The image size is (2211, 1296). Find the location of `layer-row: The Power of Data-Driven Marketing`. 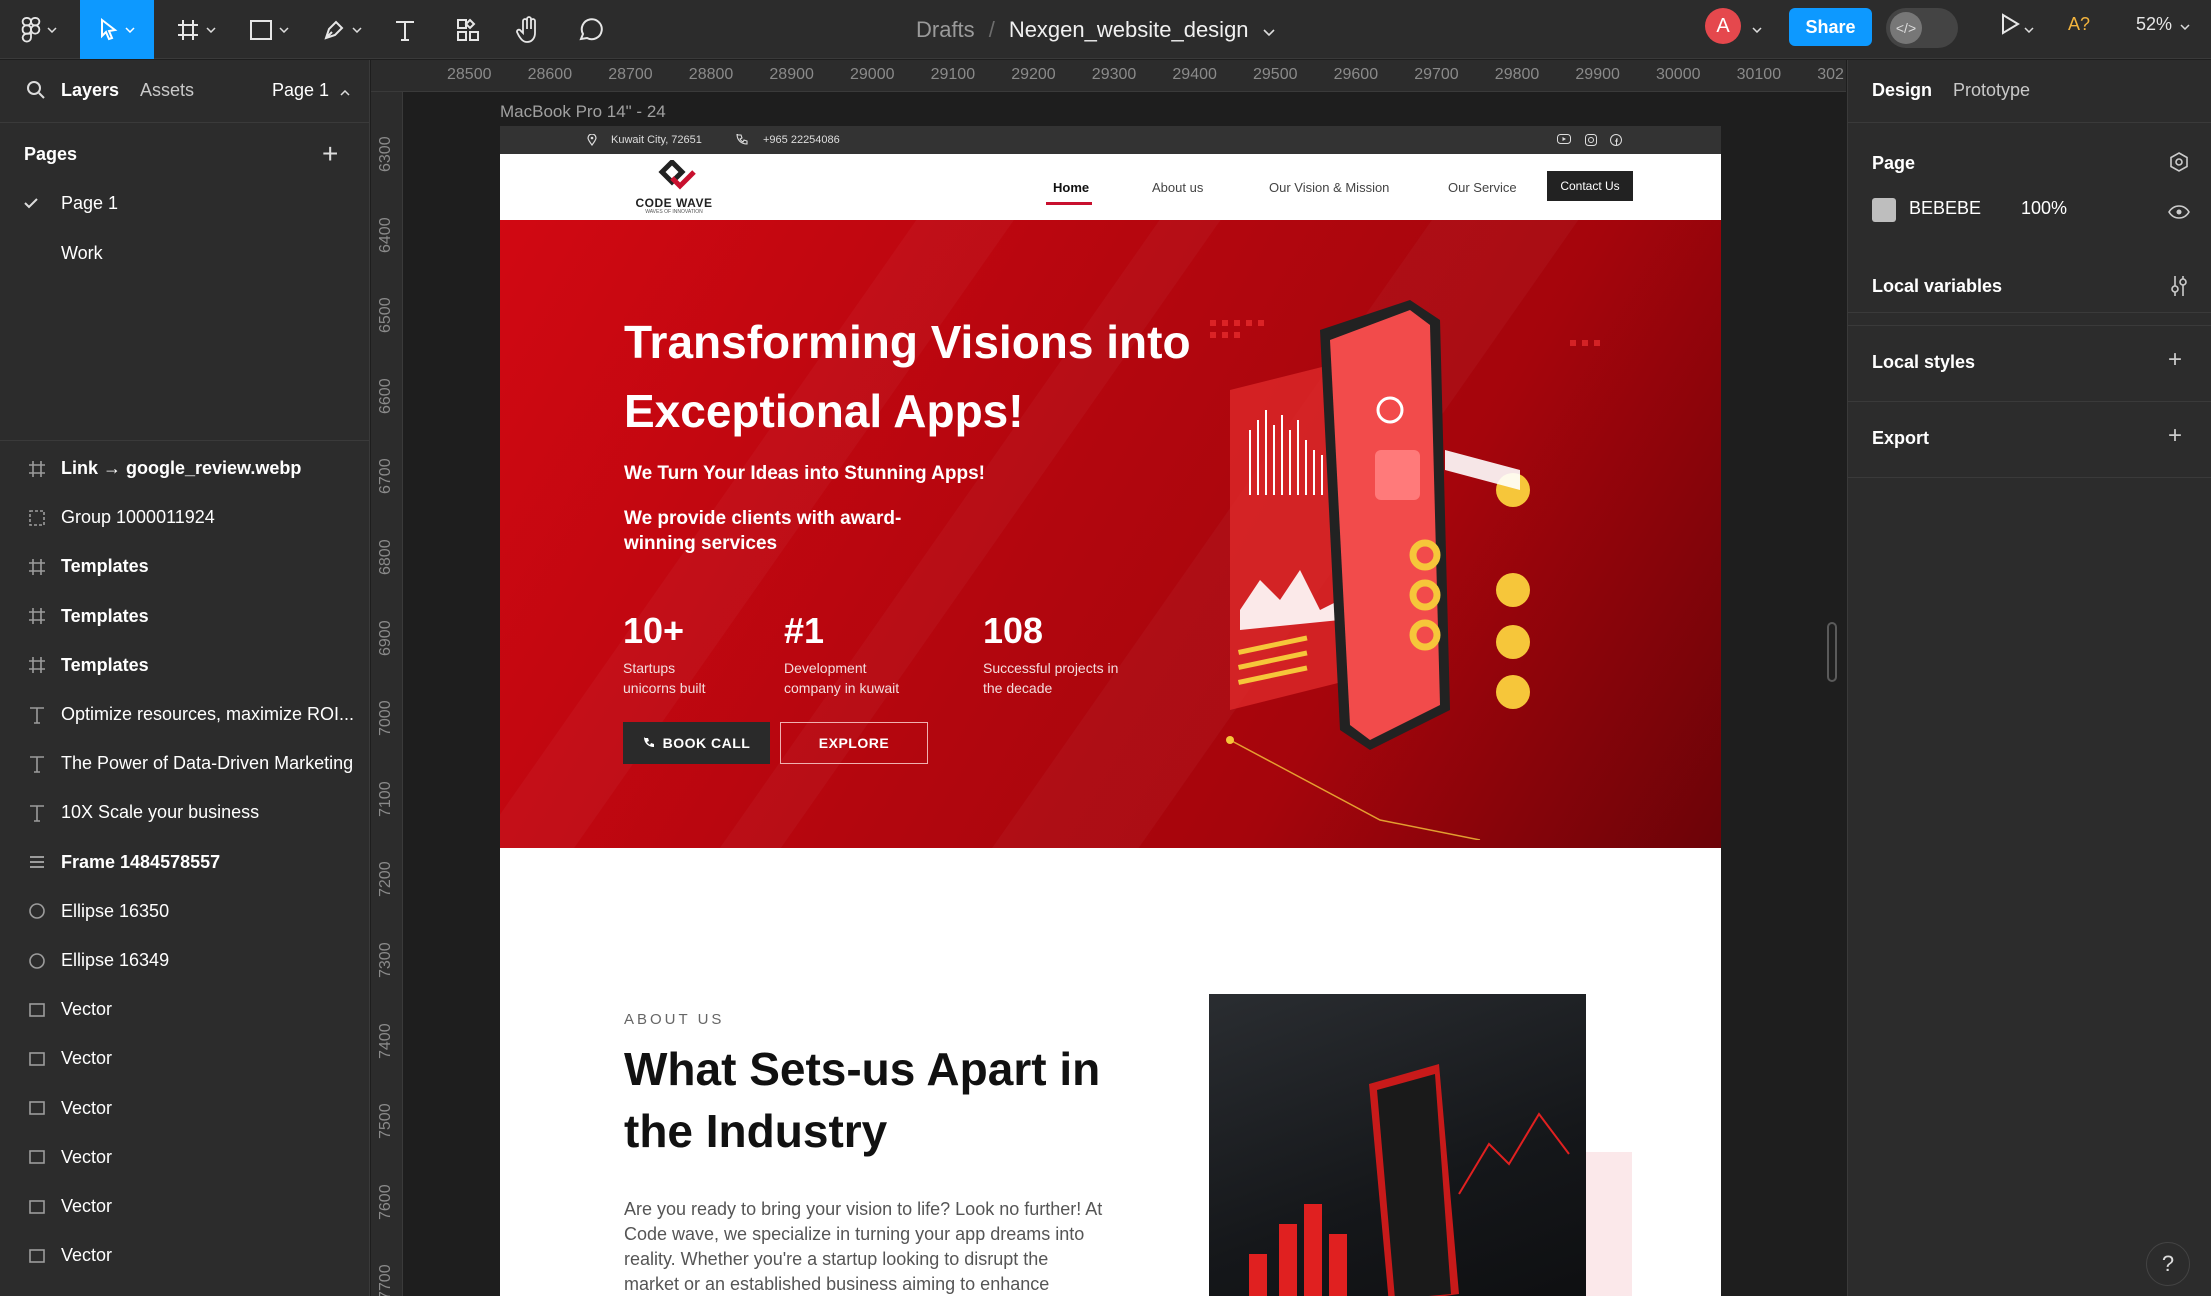

layer-row: The Power of Data-Driven Marketing is located at coordinates (185, 763).